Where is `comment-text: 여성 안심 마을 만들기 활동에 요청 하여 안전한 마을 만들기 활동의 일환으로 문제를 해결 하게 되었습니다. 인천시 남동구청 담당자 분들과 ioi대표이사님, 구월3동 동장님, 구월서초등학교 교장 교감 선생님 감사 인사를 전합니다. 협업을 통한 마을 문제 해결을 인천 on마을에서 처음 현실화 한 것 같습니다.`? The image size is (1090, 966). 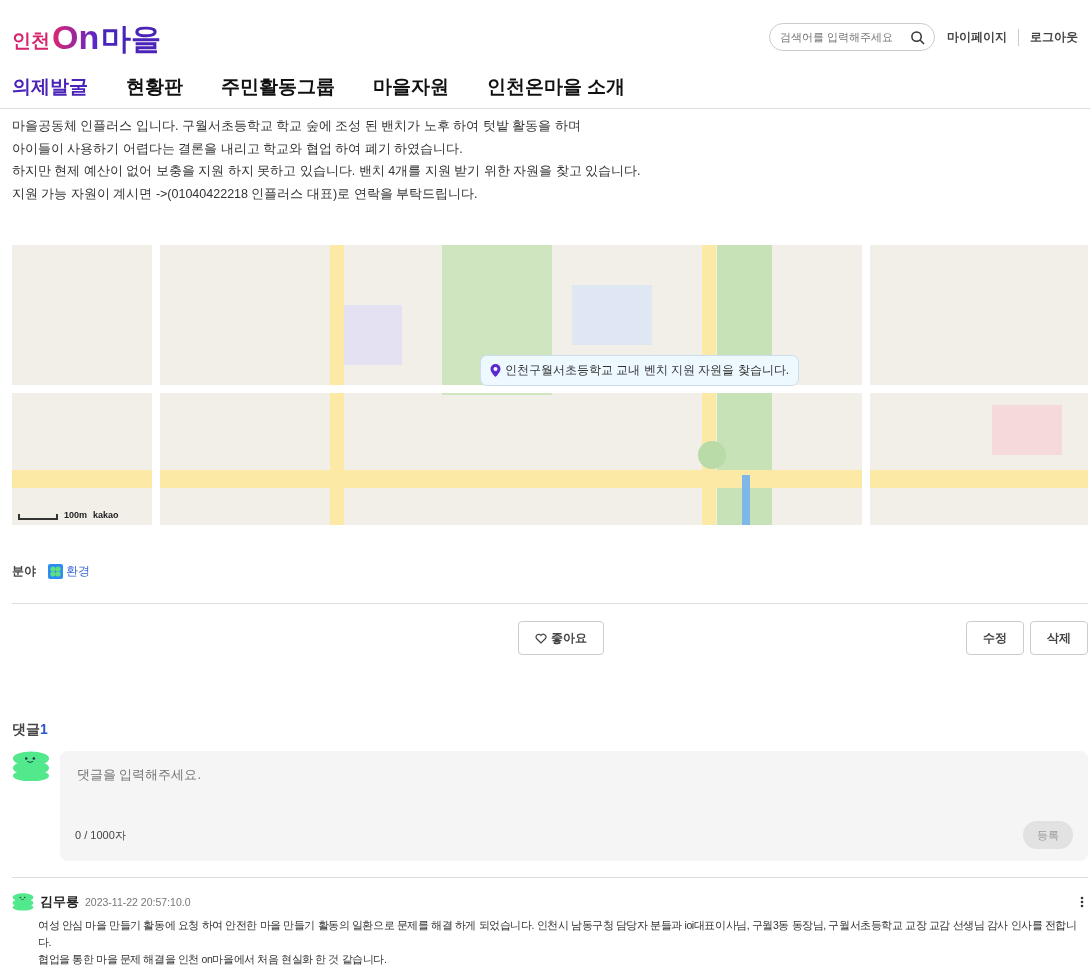
comment-text: 여성 안심 마을 만들기 활동에 요청 하여 안전한 마을 만들기 활동의 일환으로 문제를 해결 하게 되었습니다. 인천시 남동구청 담당자 분들과 ioi대표이사님, 구월3동 동장님, 구월서초등학교 교장 교감 선생님 감사 인사를 전합니다. 협업을 통한 마을 문제 해결을 인천 on마을에서 처음 현실화 한 것 같습니다. is located at coordinates (558, 942).